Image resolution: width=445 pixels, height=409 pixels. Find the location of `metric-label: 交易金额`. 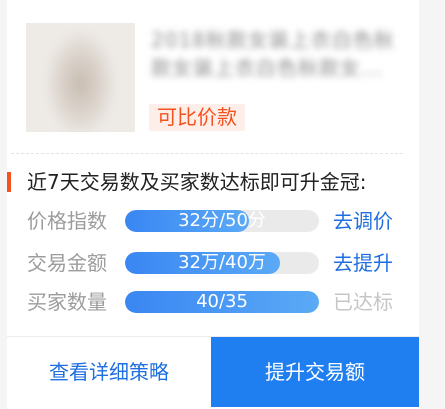

metric-label: 交易金额 is located at coordinates (67, 263).